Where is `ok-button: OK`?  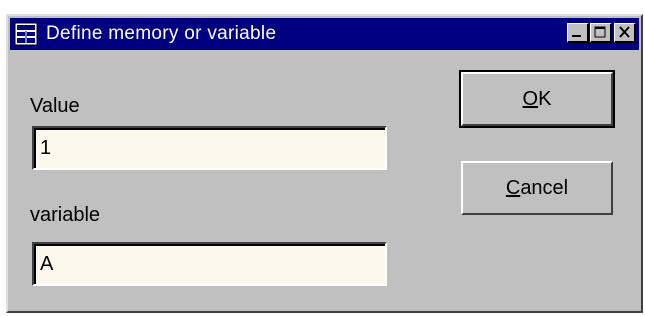 ok-button: OK is located at coordinates (537, 99).